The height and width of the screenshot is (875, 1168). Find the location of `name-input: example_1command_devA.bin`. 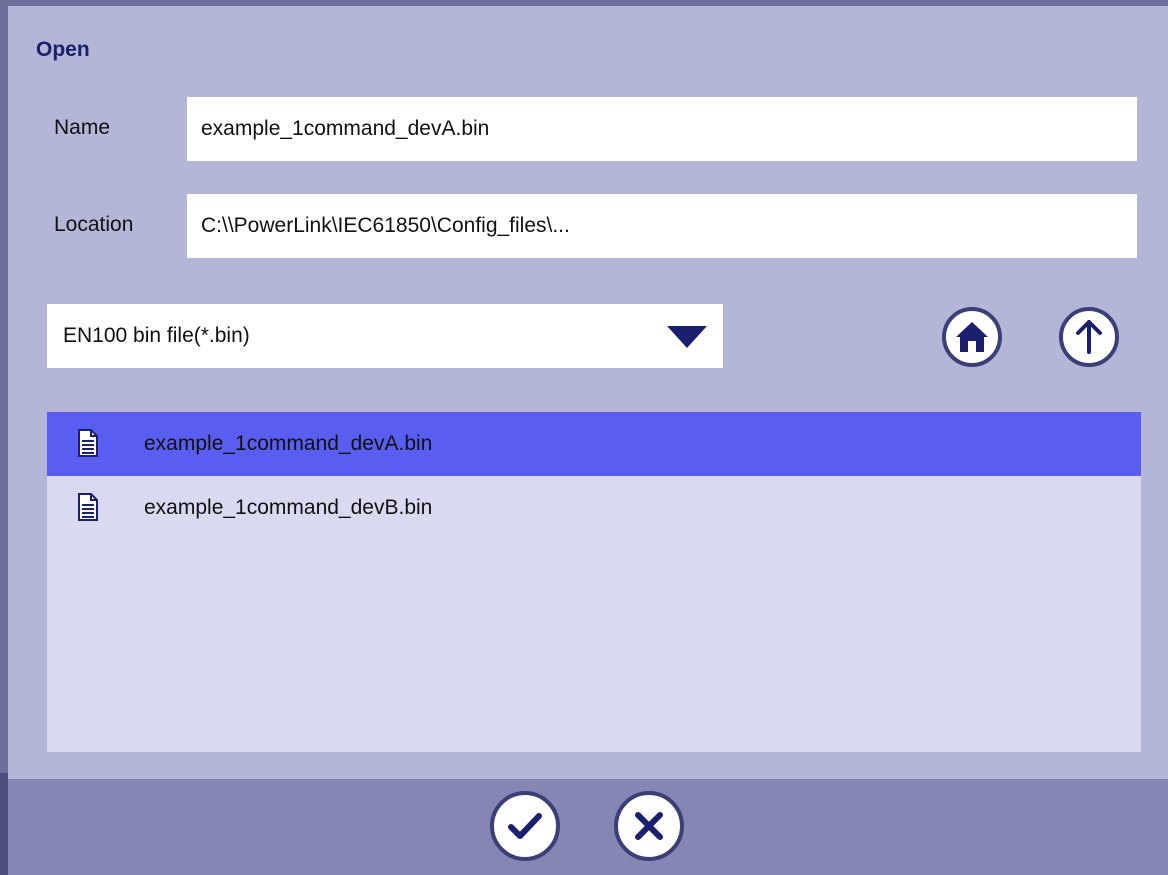

name-input: example_1command_devA.bin is located at coordinates (662, 129).